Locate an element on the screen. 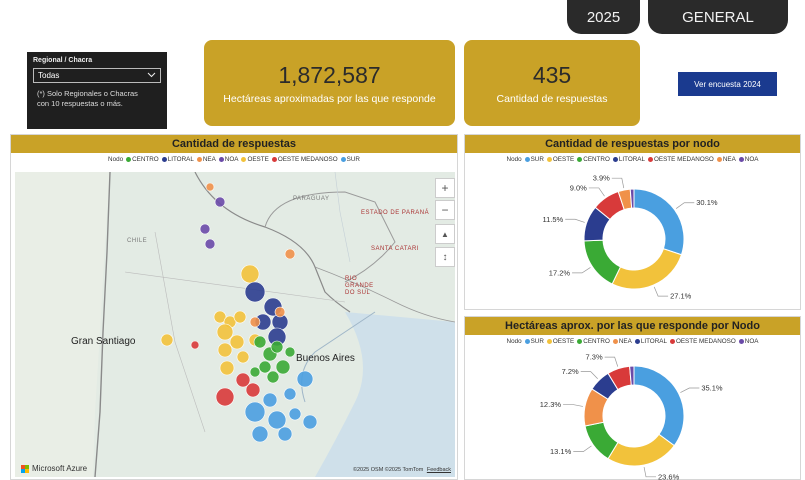 Image resolution: width=805 pixels, height=480 pixels. donut2-chart: 35.1% 23.6% 13.1% 12.3% 7.2% 7.3% is located at coordinates (633, 414).